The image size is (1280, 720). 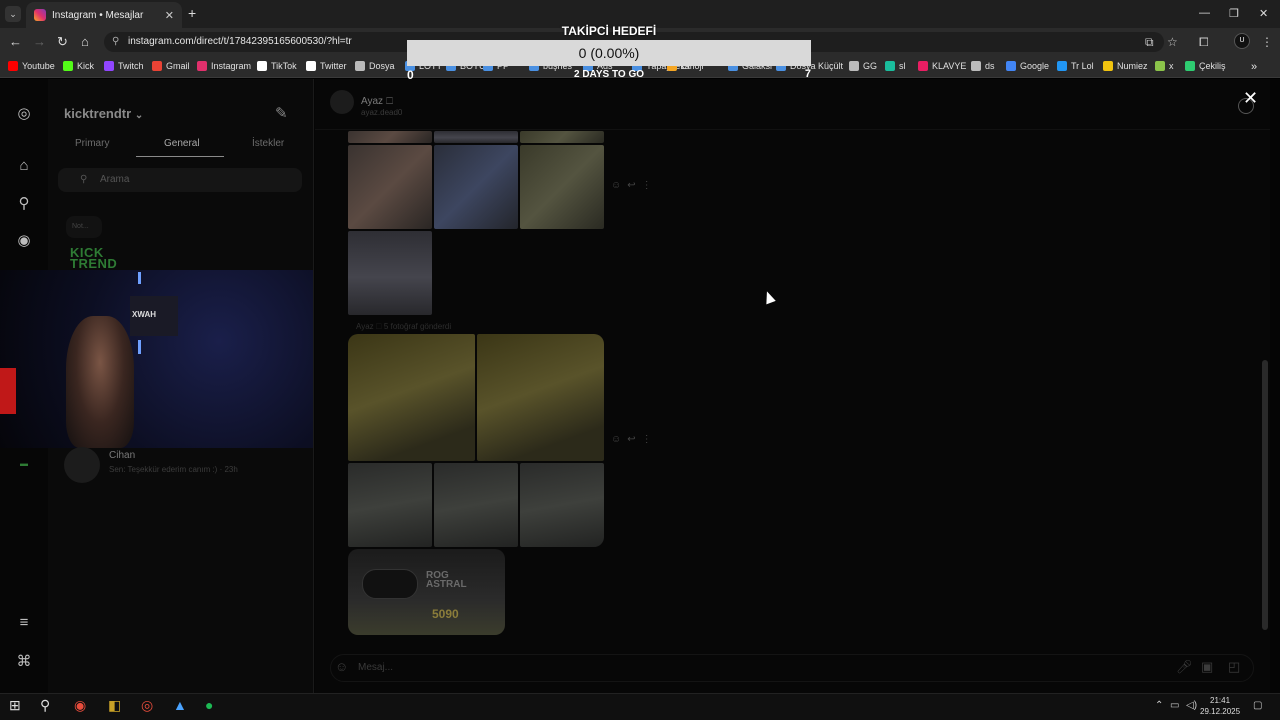 I want to click on sticker-icon: ◰, so click(x=1234, y=667).